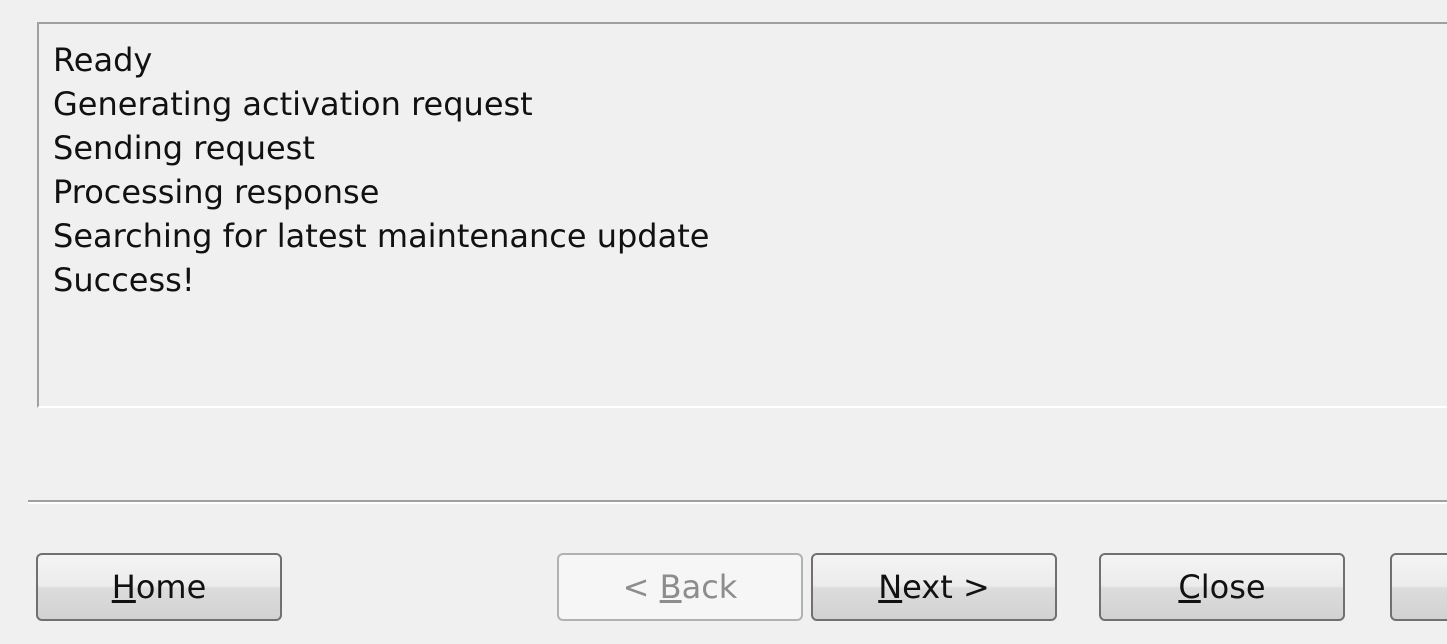 The image size is (1447, 644). I want to click on log-line-processing: Processing response, so click(216, 192).